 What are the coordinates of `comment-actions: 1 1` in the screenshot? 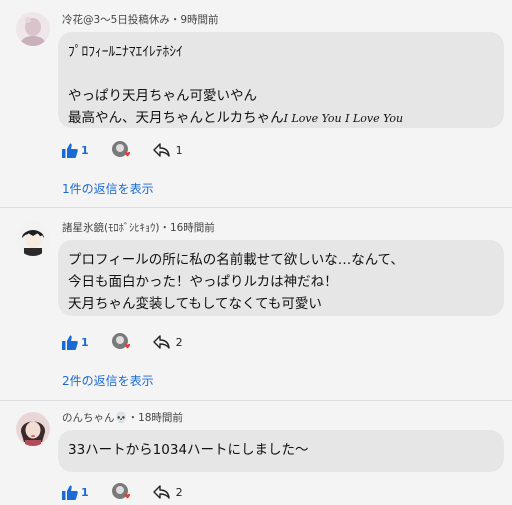 It's located at (122, 150).